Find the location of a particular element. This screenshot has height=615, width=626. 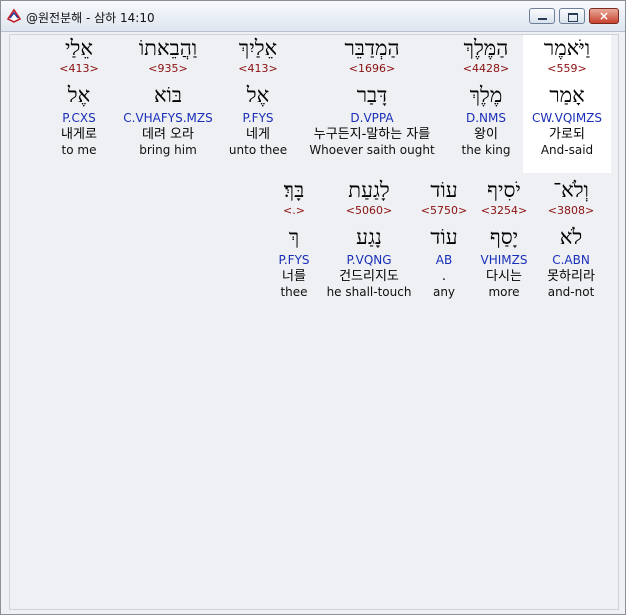

strong-number: <3254> is located at coordinates (504, 210).